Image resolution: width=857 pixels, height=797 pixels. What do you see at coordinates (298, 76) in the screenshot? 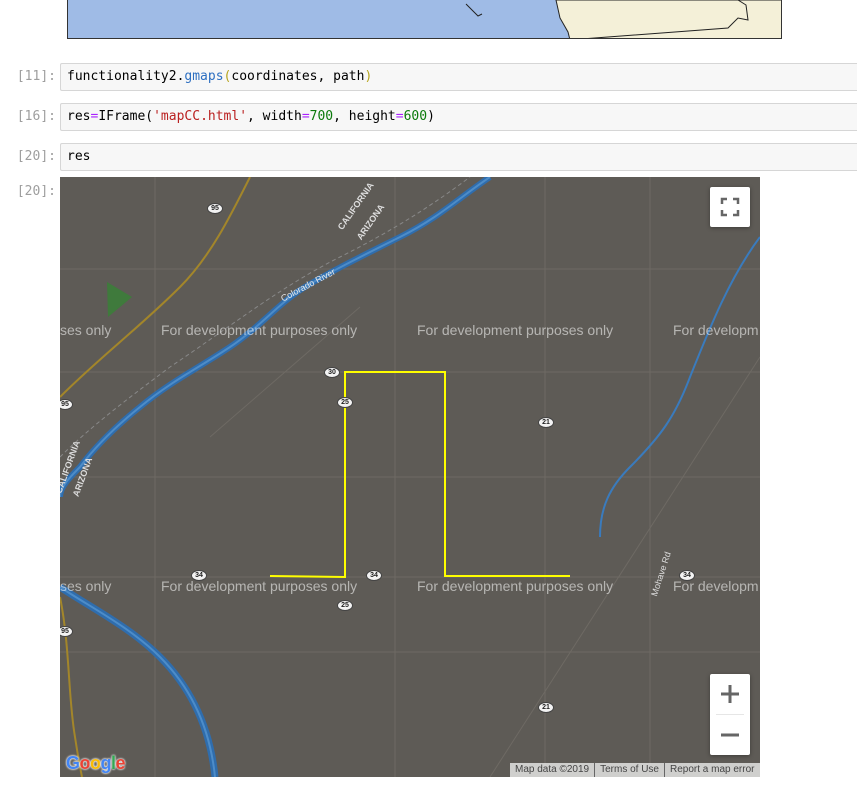
I see `code-token: coordinates, path` at bounding box center [298, 76].